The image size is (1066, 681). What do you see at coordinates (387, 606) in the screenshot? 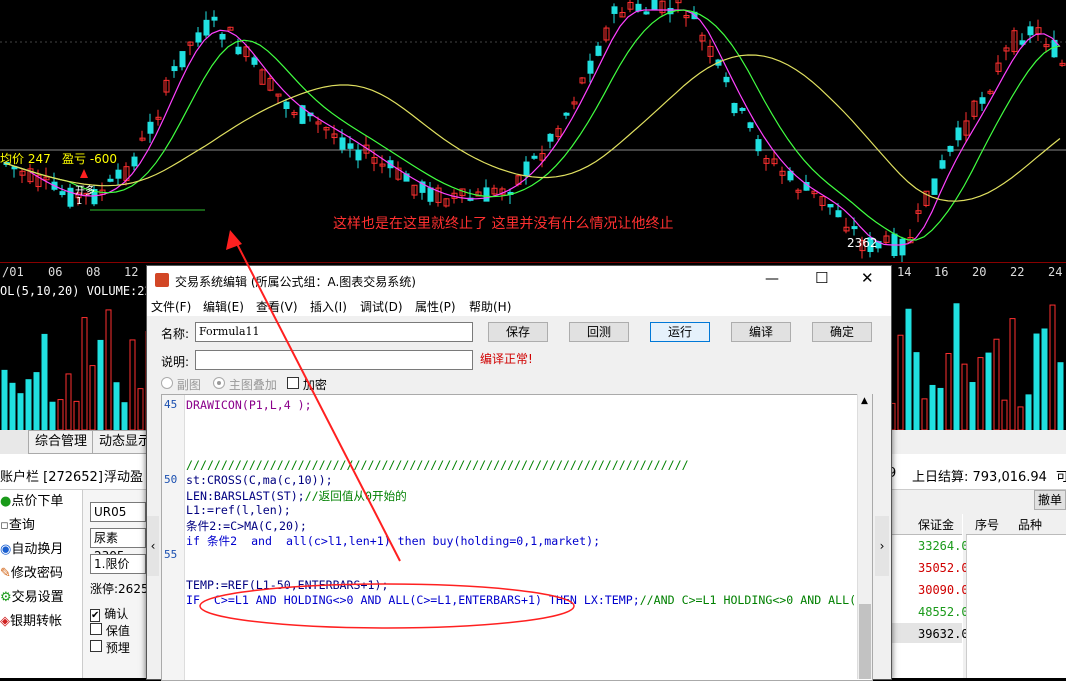
I see `annotation-ellipse` at bounding box center [387, 606].